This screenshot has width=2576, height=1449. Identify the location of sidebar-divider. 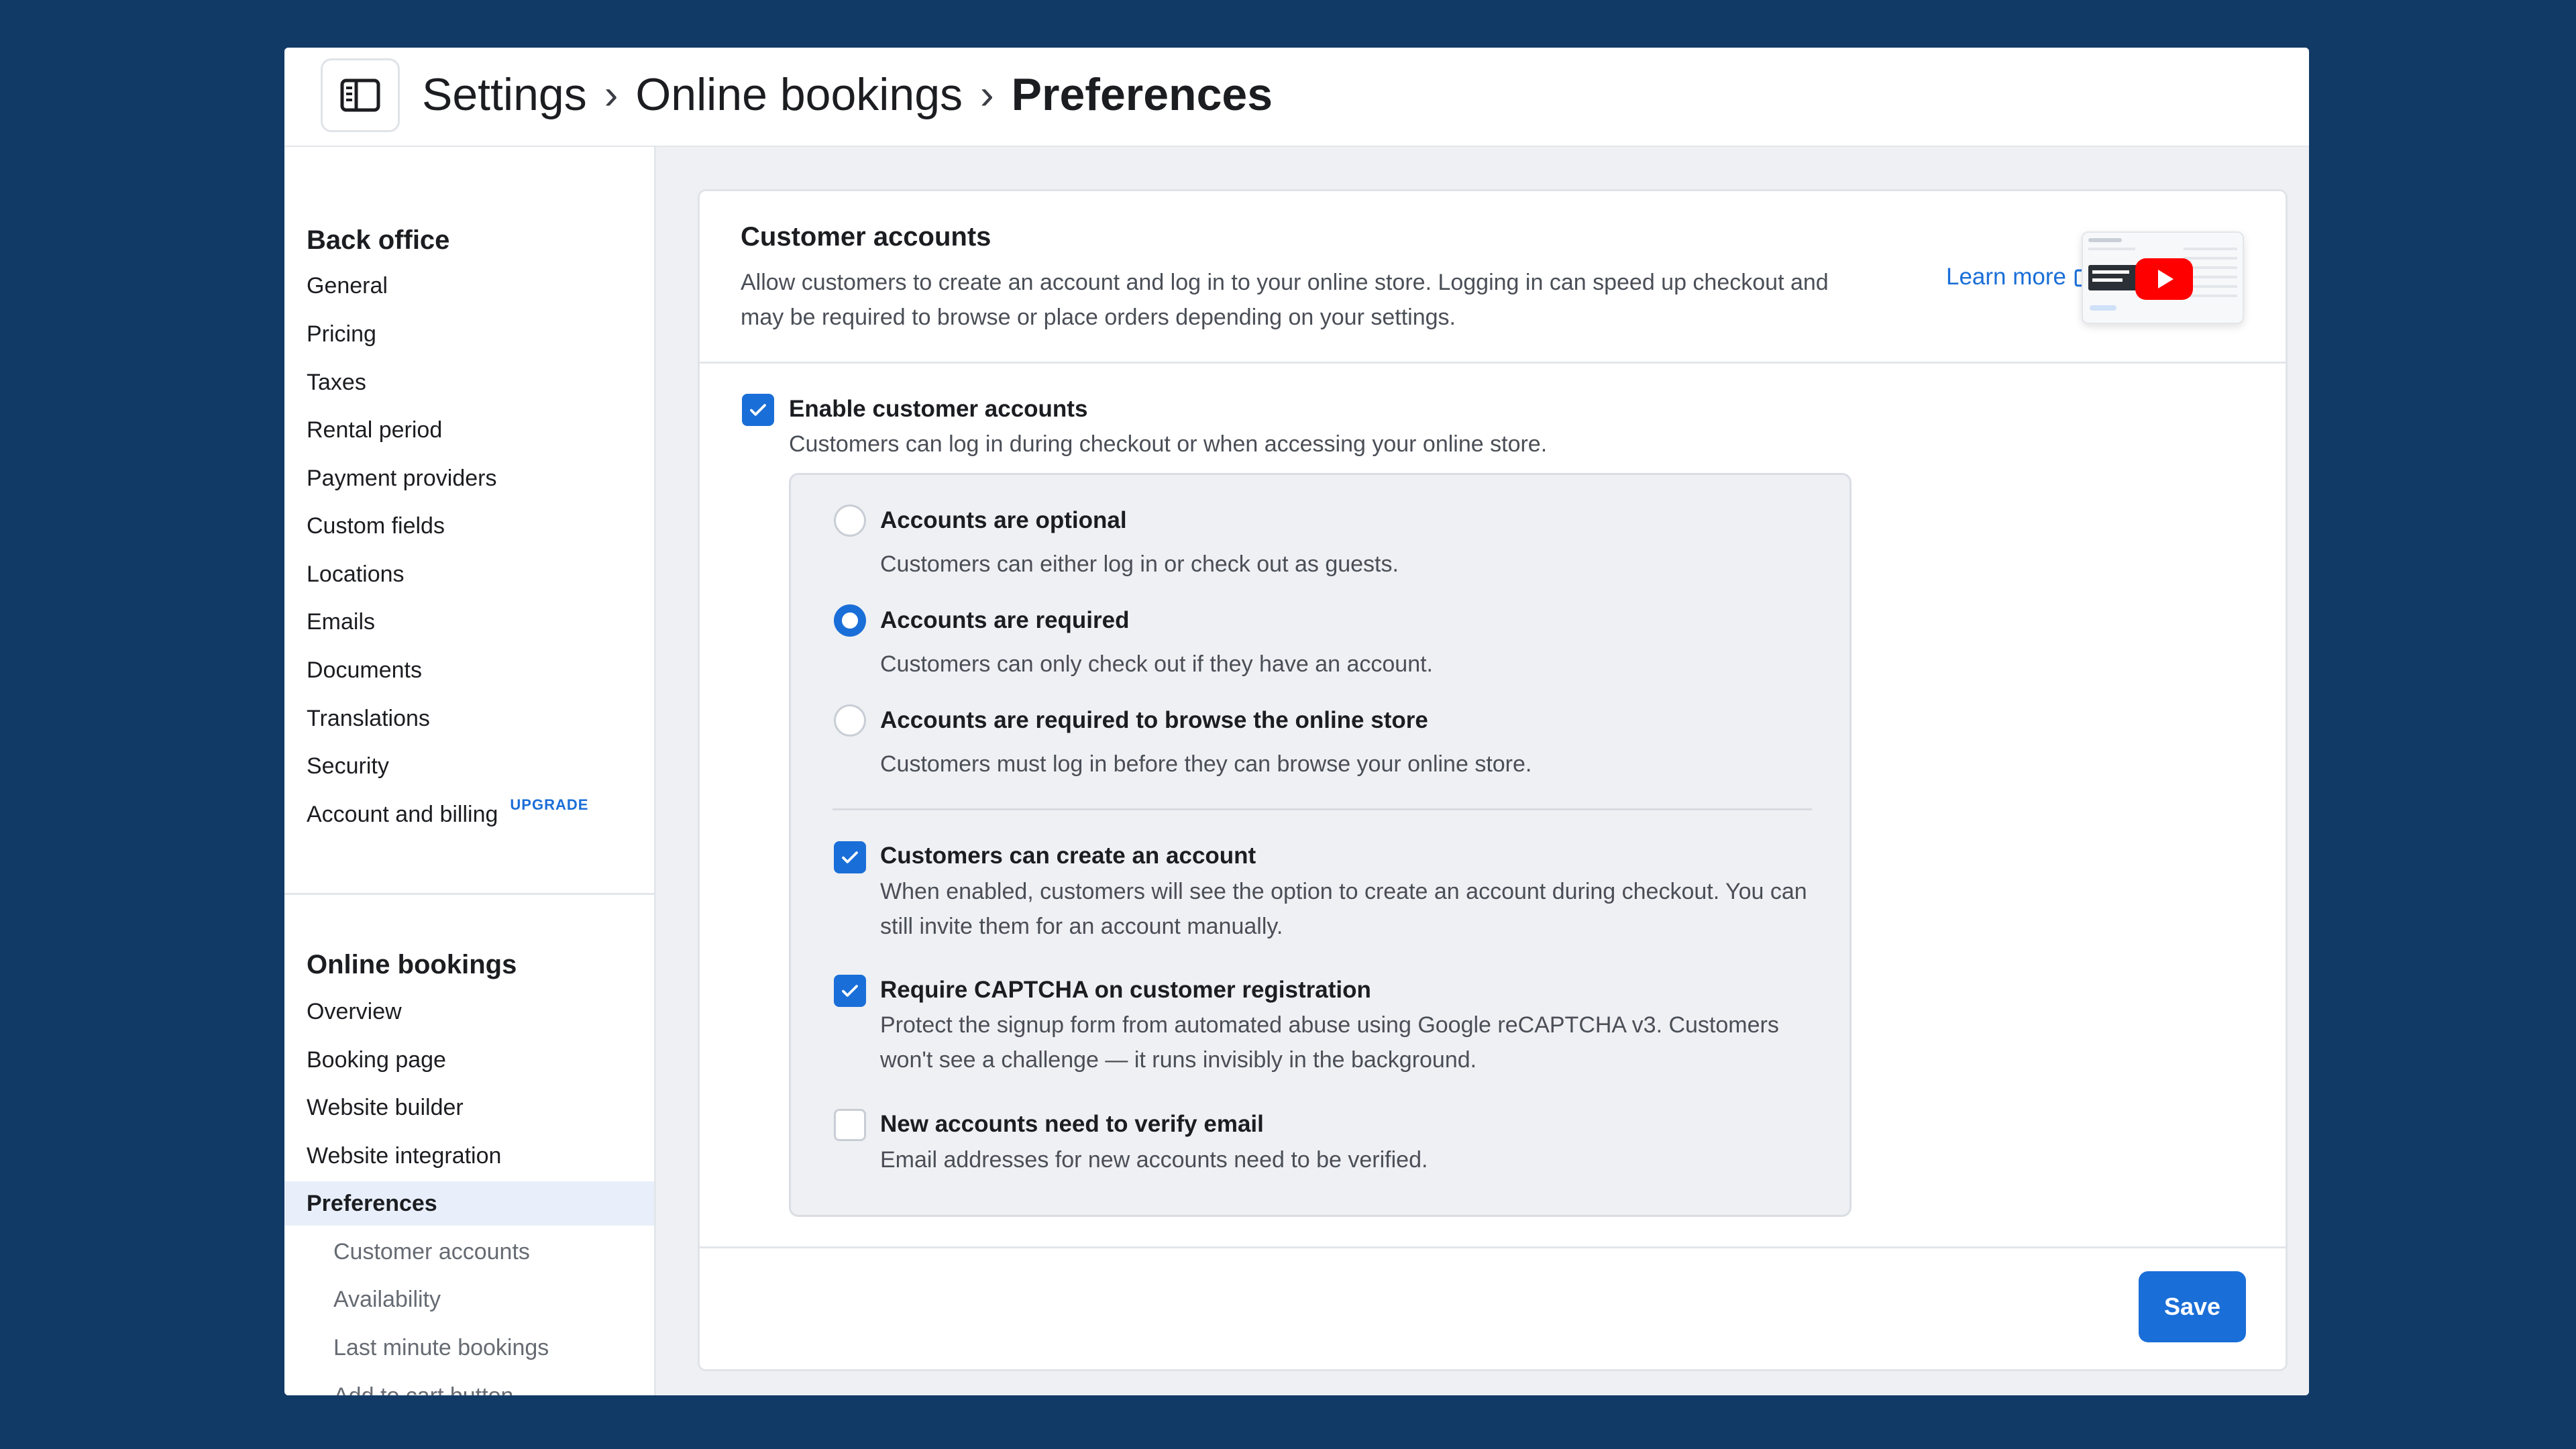
(469, 894).